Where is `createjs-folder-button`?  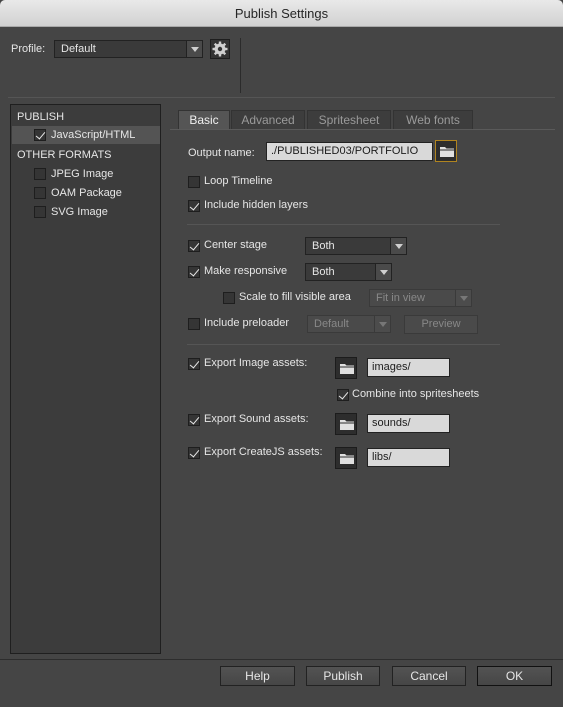 createjs-folder-button is located at coordinates (346, 458).